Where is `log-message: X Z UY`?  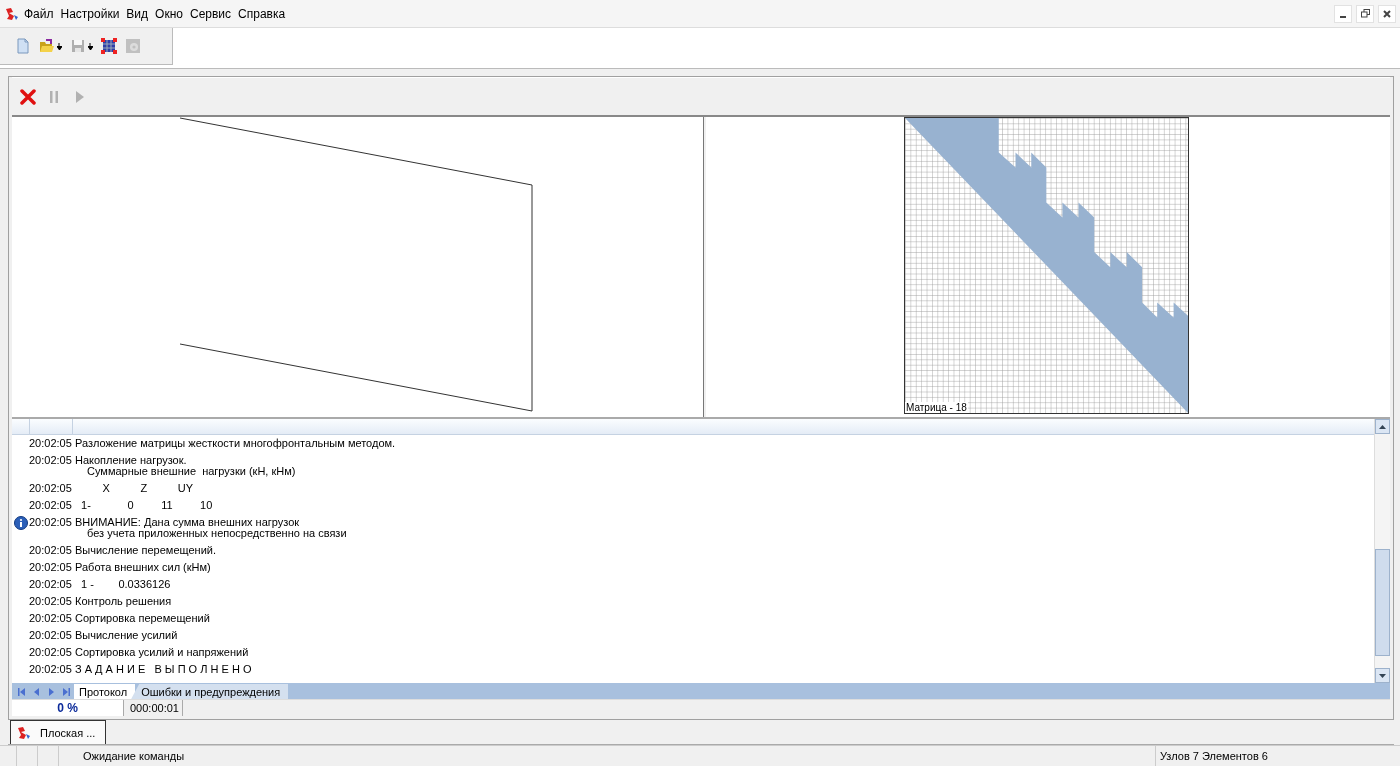
log-message: X Z UY is located at coordinates (147, 488).